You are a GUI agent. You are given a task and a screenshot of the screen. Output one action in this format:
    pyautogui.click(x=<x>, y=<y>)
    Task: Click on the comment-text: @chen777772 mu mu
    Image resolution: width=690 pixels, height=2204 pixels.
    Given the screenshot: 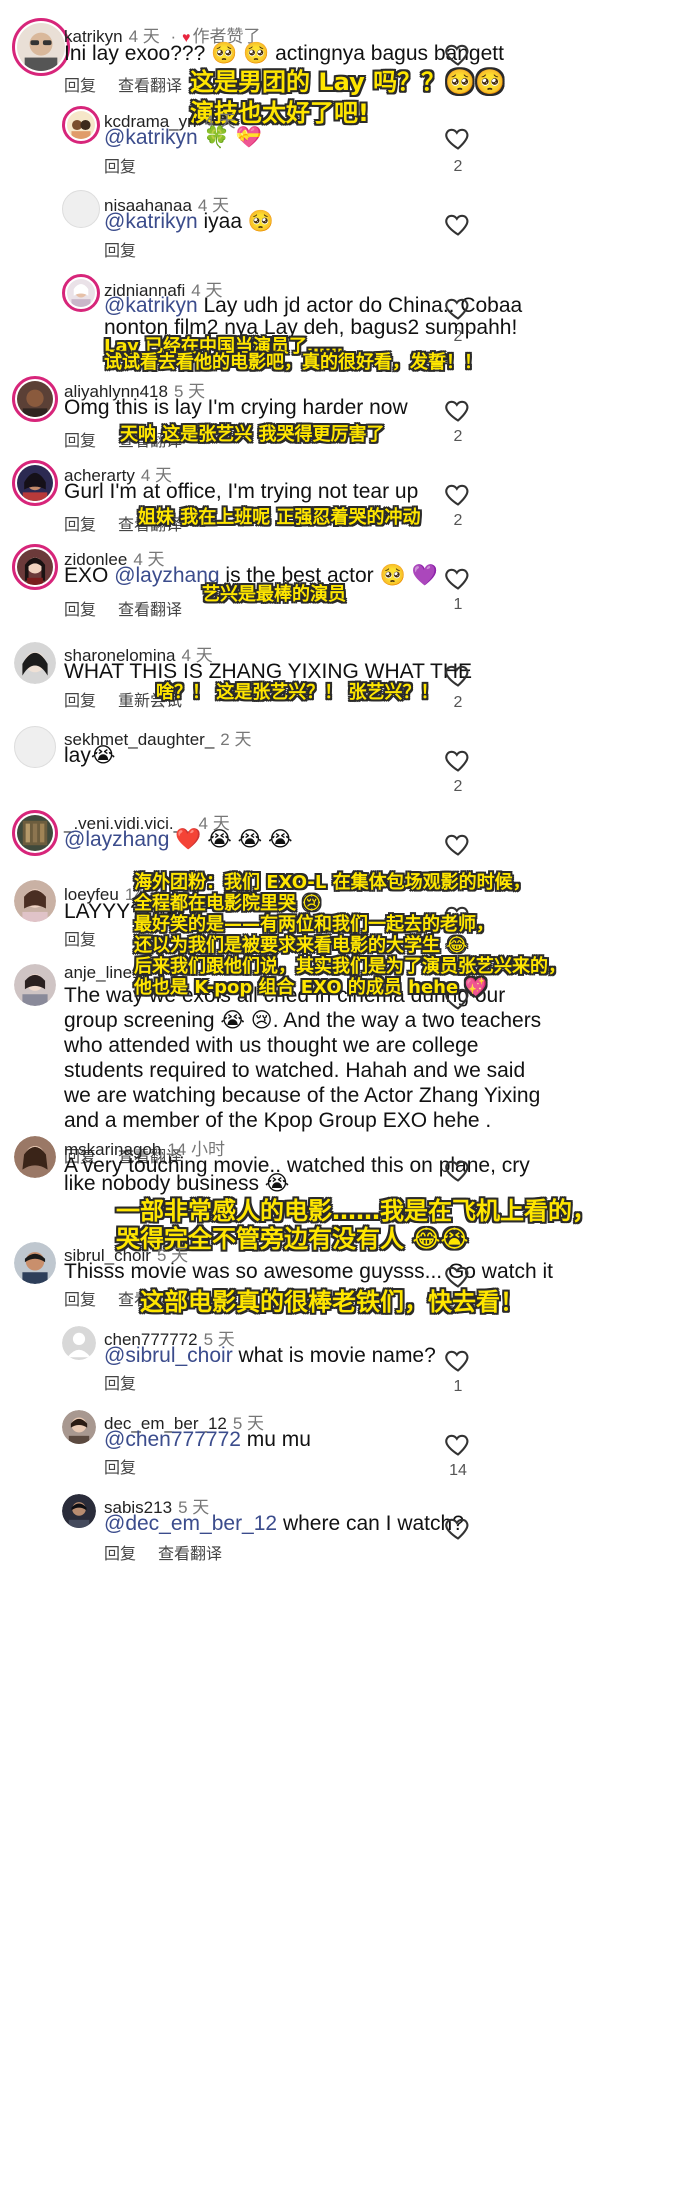 What is the action you would take?
    pyautogui.click(x=207, y=1439)
    